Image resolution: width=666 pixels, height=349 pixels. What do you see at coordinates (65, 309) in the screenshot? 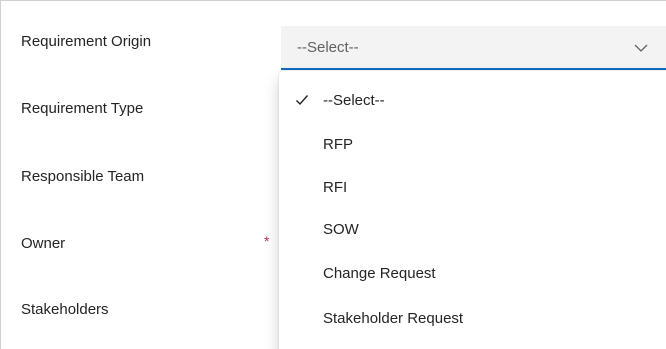
I see `stakeholders-label: Stakeholders` at bounding box center [65, 309].